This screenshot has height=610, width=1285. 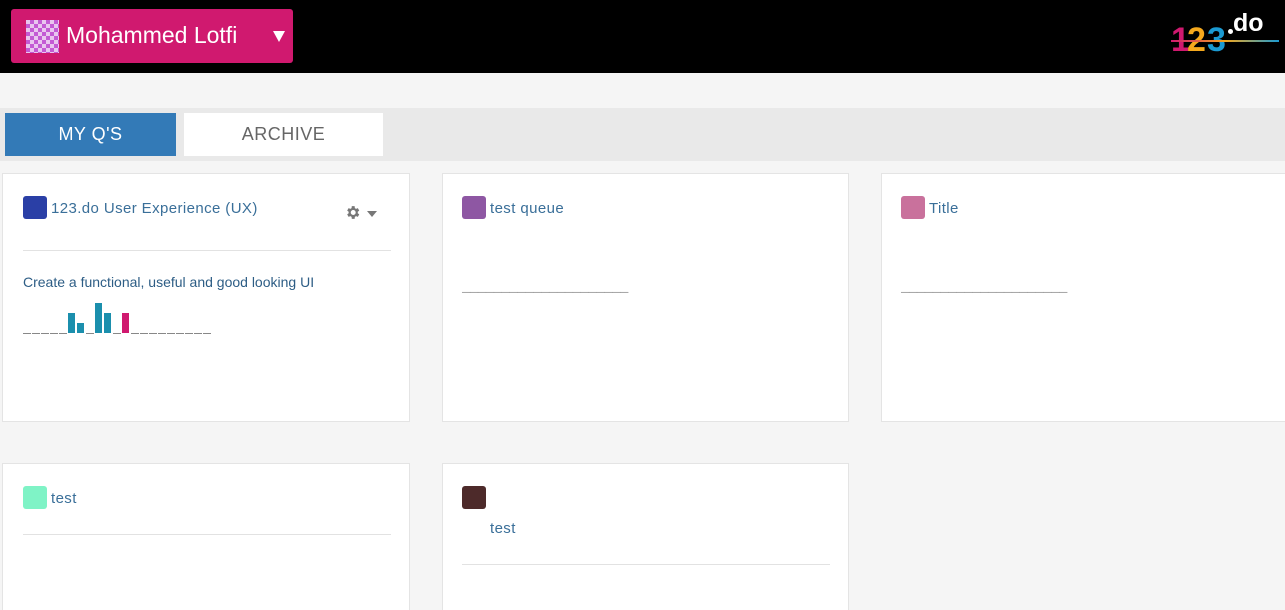 What do you see at coordinates (1083, 297) in the screenshot?
I see `queue-card: Title _____________________` at bounding box center [1083, 297].